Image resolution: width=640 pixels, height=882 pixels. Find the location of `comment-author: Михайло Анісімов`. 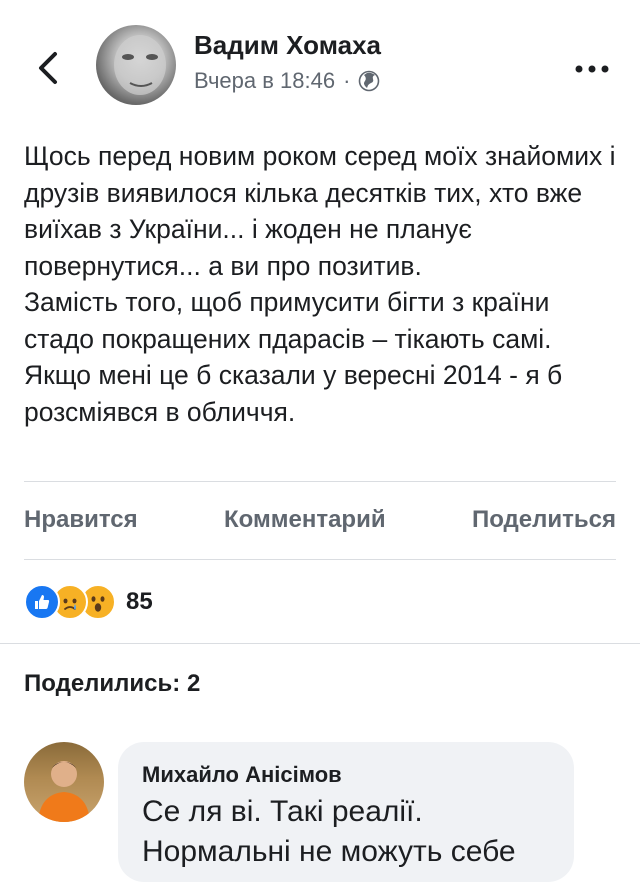

comment-author: Михайло Анісімов is located at coordinates (242, 775).